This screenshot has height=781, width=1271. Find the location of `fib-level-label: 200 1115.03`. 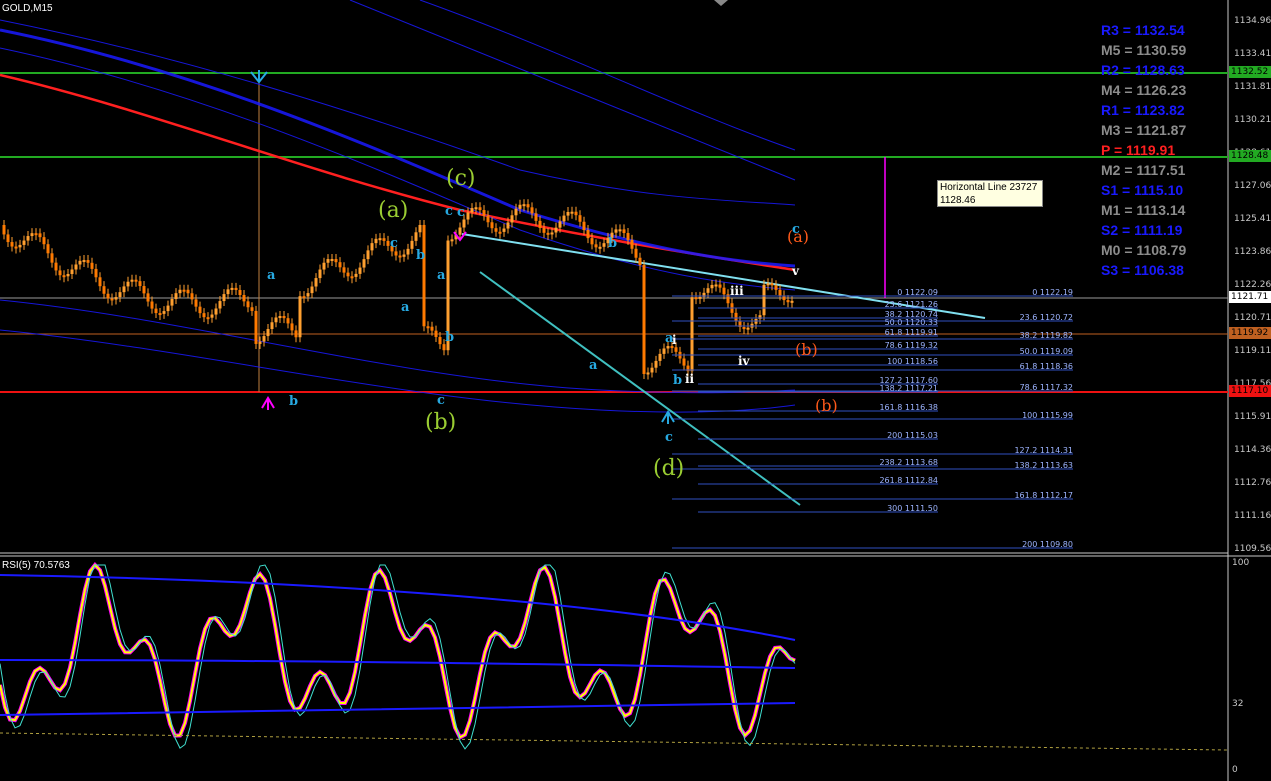

fib-level-label: 200 1115.03 is located at coordinates (912, 435).